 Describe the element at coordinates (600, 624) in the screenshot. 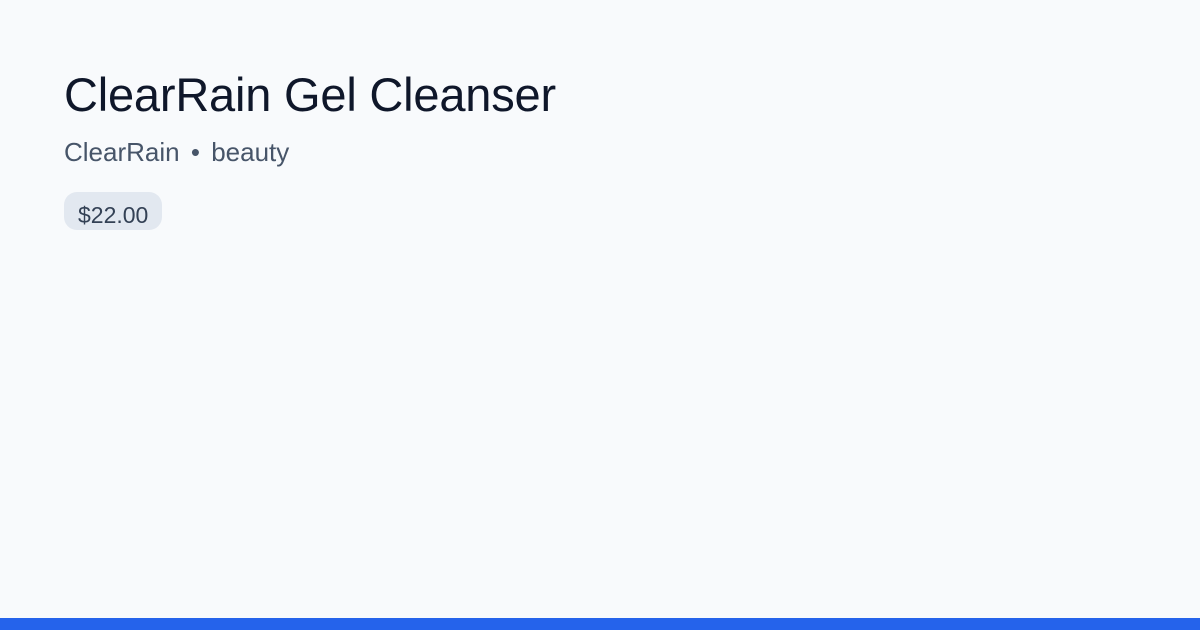

I see `accent-bar` at that location.